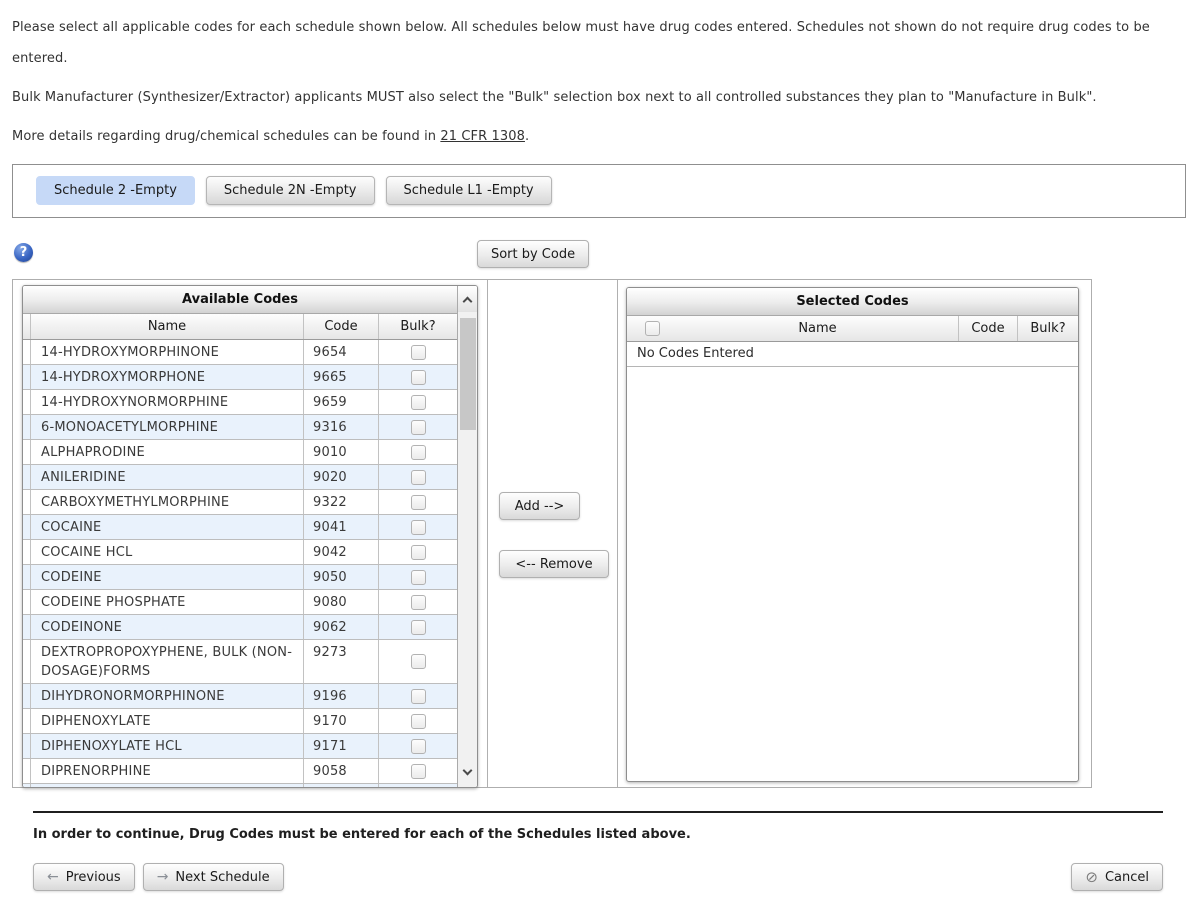 The image size is (1198, 903). I want to click on drug-code: 9273, so click(340, 661).